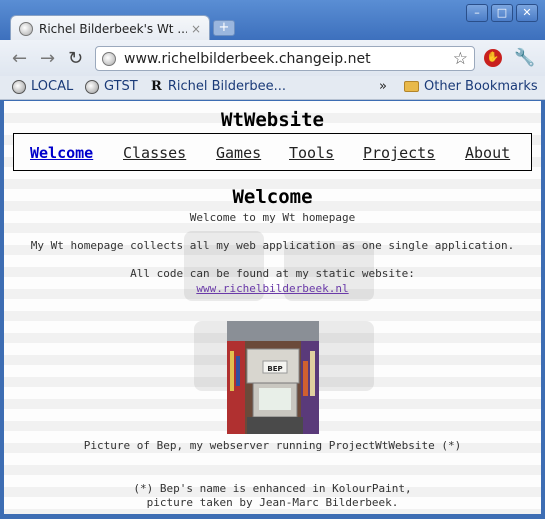 This screenshot has height=519, width=545. What do you see at coordinates (19, 58) in the screenshot?
I see `back-button: ←` at bounding box center [19, 58].